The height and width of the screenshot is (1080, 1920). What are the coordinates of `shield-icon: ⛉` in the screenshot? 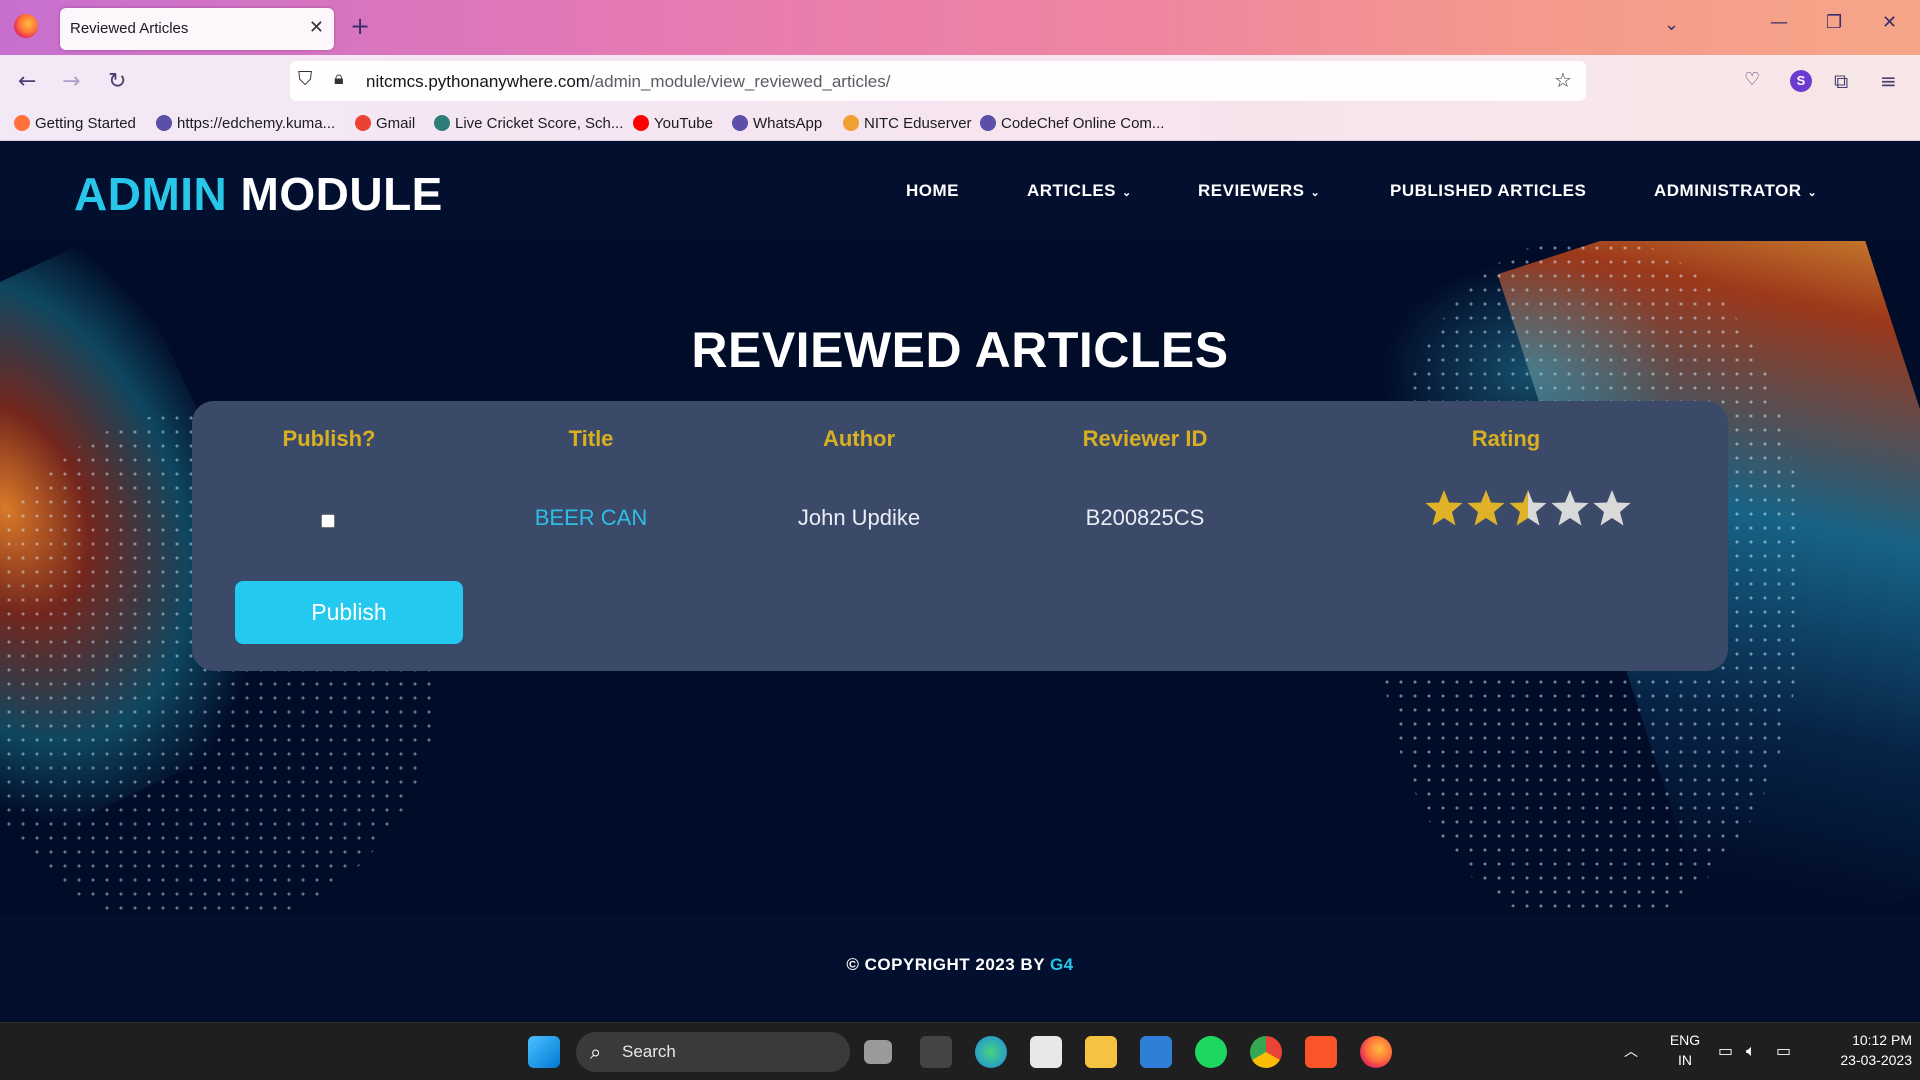 It's located at (305, 79).